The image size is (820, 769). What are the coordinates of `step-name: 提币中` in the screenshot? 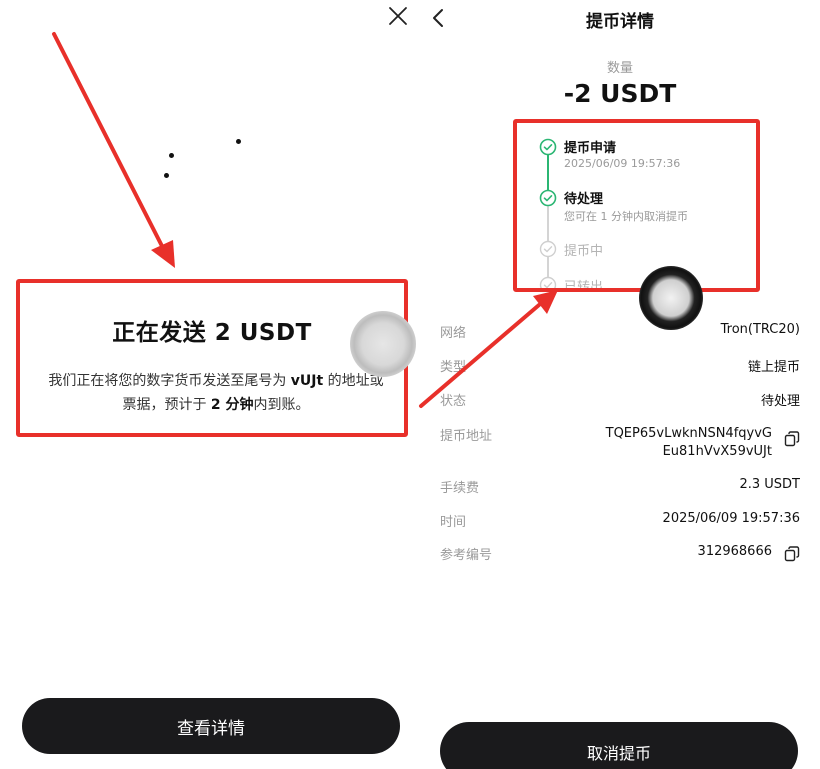 It's located at (584, 251).